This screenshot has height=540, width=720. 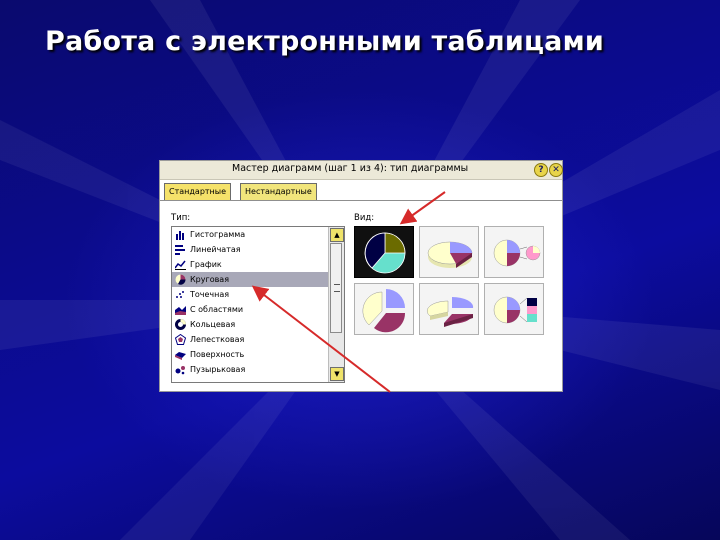 What do you see at coordinates (250, 264) in the screenshot?
I see `list-item-line: График` at bounding box center [250, 264].